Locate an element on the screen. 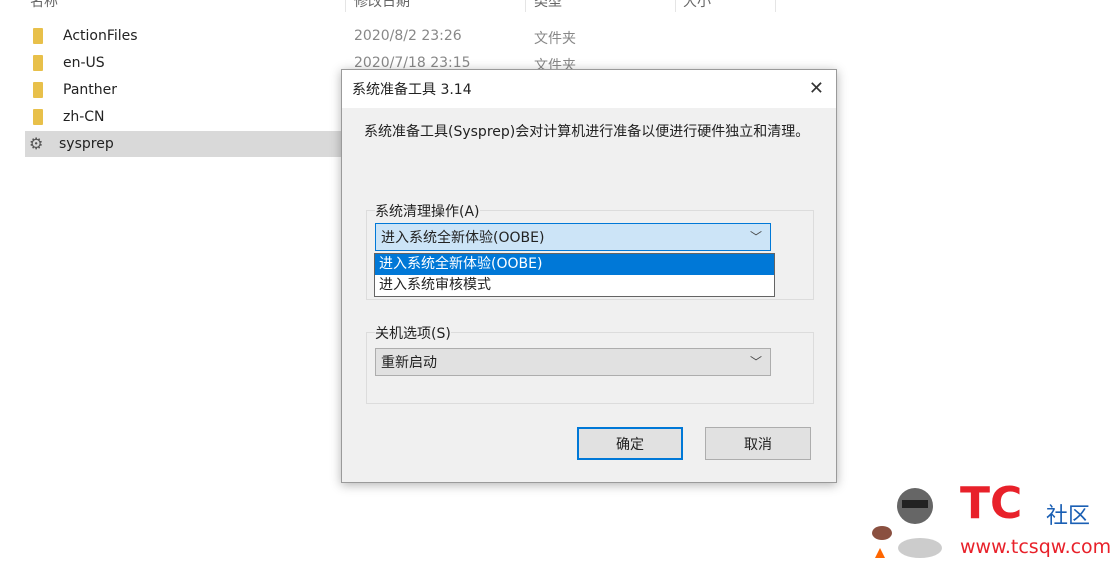  option-oobe: 进入系统全新体验(OOBE) is located at coordinates (574, 264).